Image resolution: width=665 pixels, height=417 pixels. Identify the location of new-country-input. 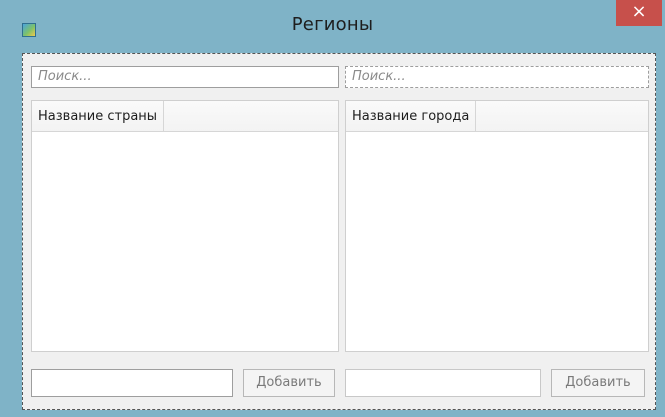
(132, 383).